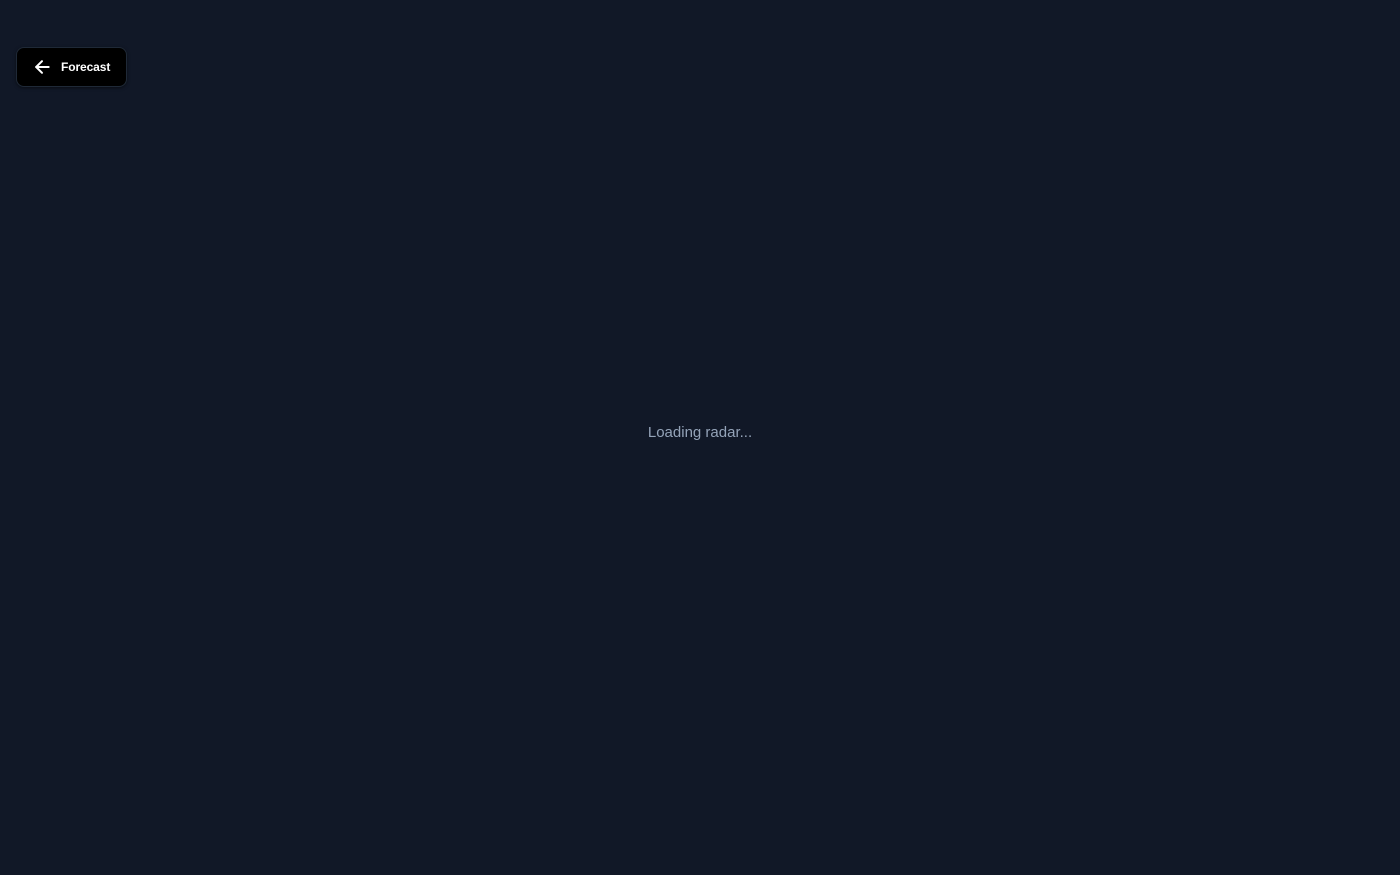  Describe the element at coordinates (42, 67) in the screenshot. I see `arrow-left-icon` at that location.